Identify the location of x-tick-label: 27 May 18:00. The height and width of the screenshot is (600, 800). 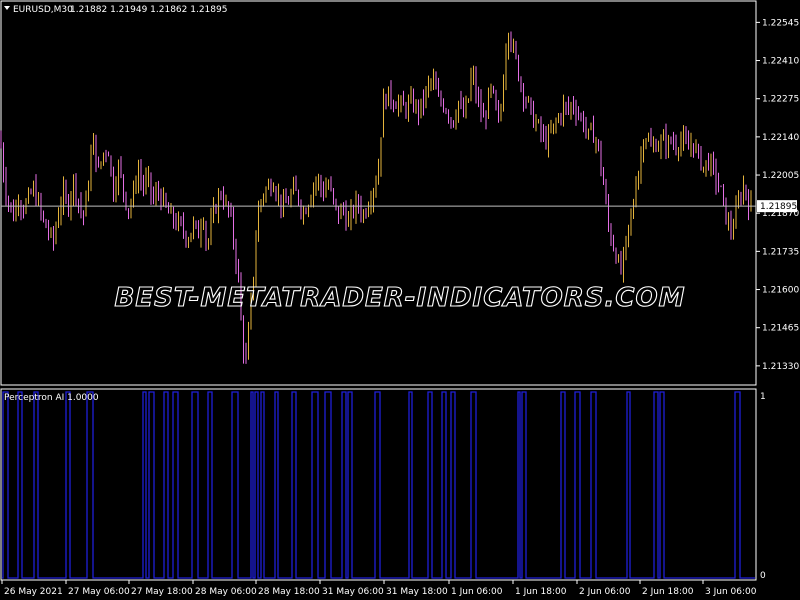
(162, 592).